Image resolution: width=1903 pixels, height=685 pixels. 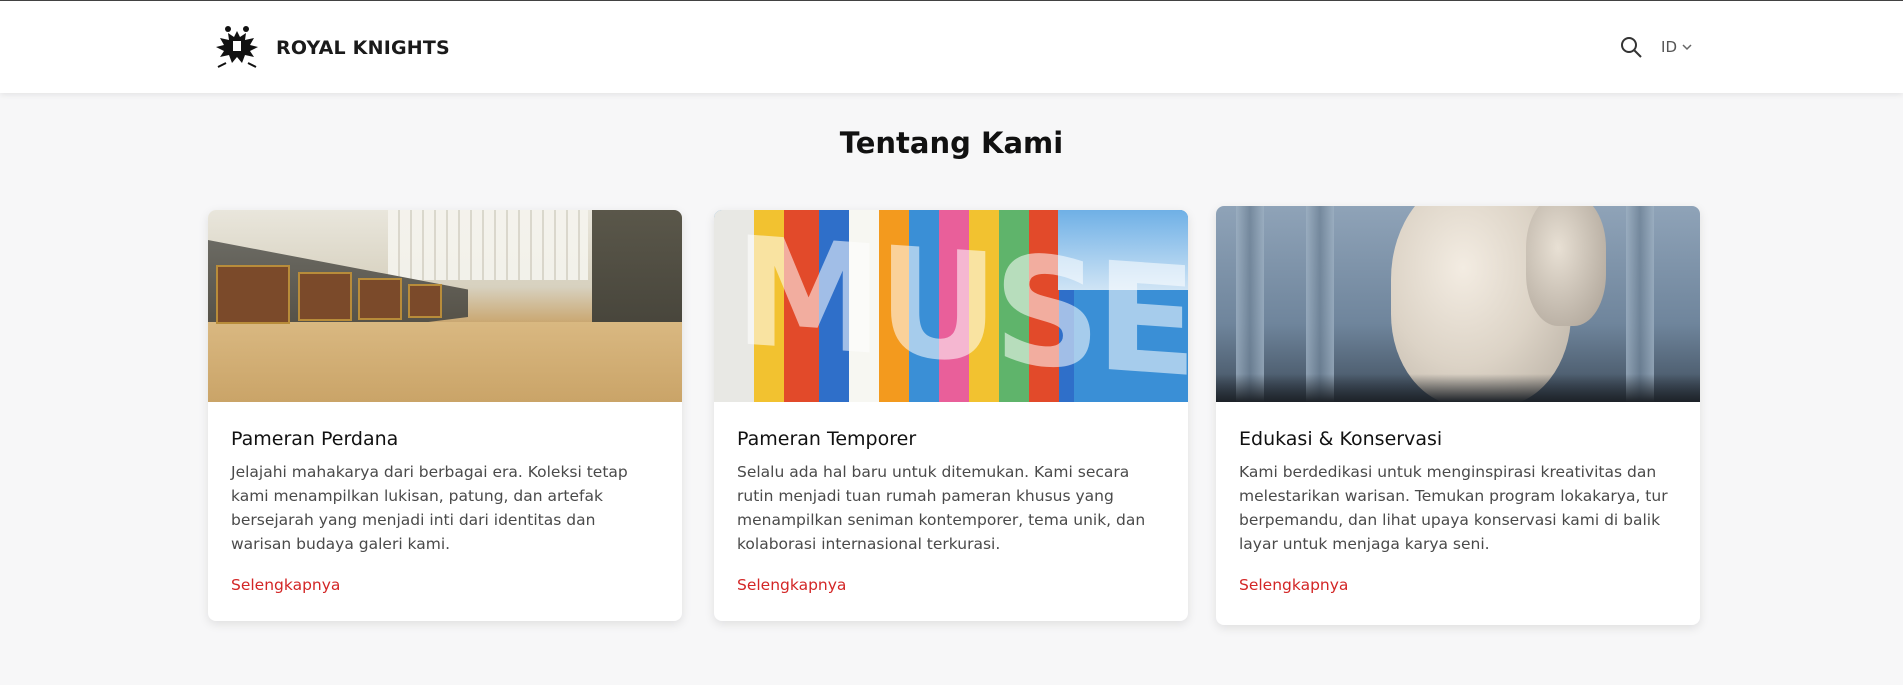 I want to click on card-title: Pameran Temporer, so click(x=827, y=439).